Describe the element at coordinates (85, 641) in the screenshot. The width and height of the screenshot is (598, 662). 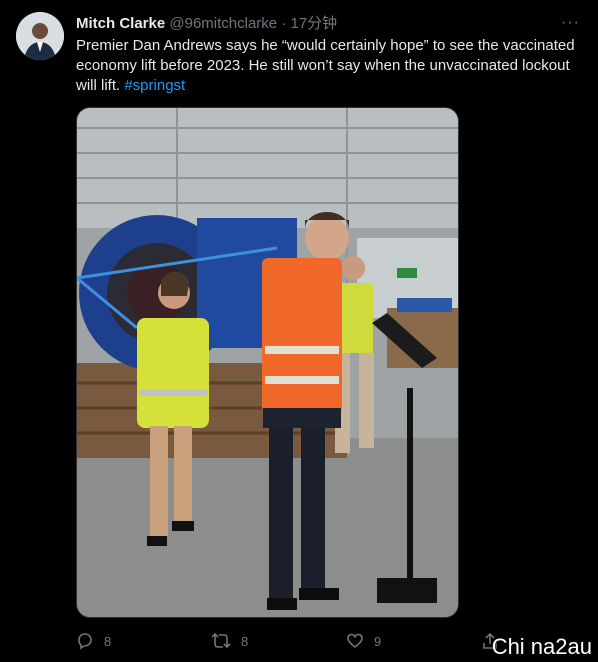
I see `reply-icon` at that location.